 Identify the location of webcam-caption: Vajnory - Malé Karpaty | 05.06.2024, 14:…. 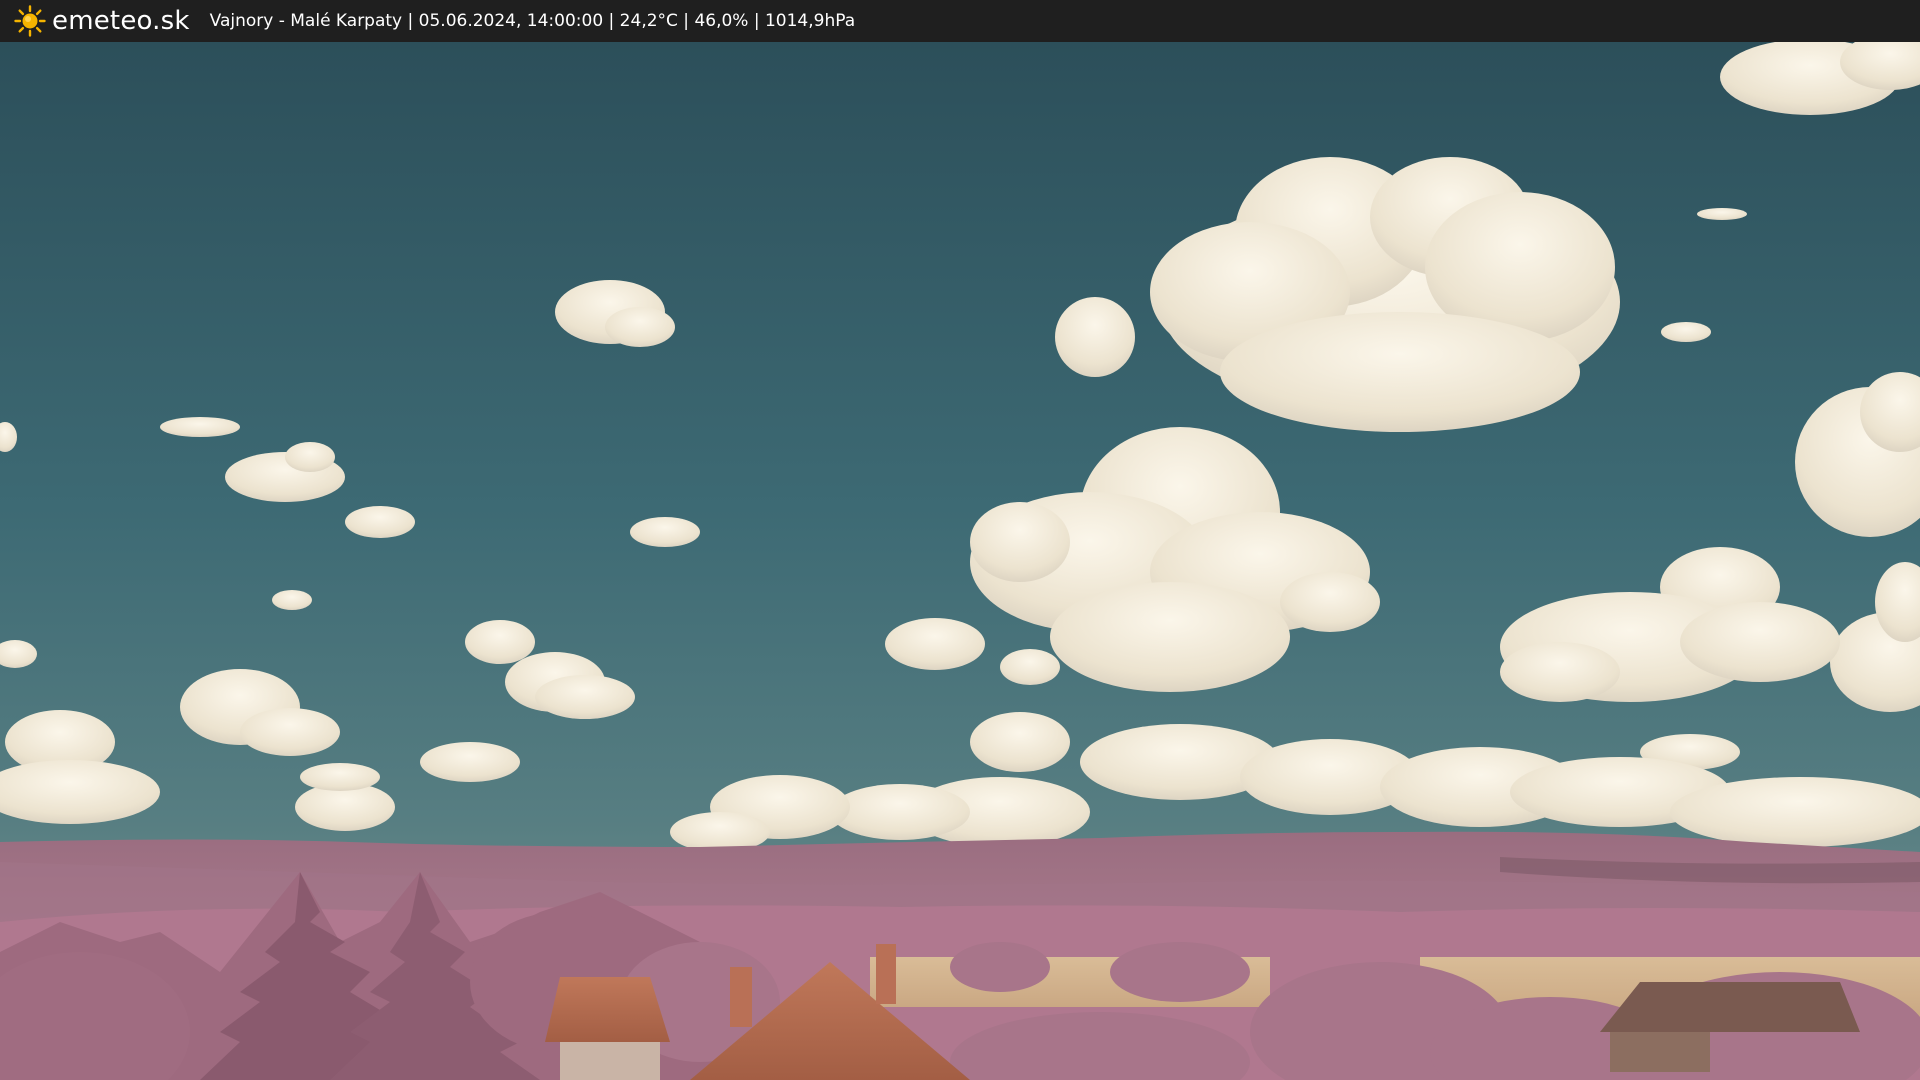
(532, 21).